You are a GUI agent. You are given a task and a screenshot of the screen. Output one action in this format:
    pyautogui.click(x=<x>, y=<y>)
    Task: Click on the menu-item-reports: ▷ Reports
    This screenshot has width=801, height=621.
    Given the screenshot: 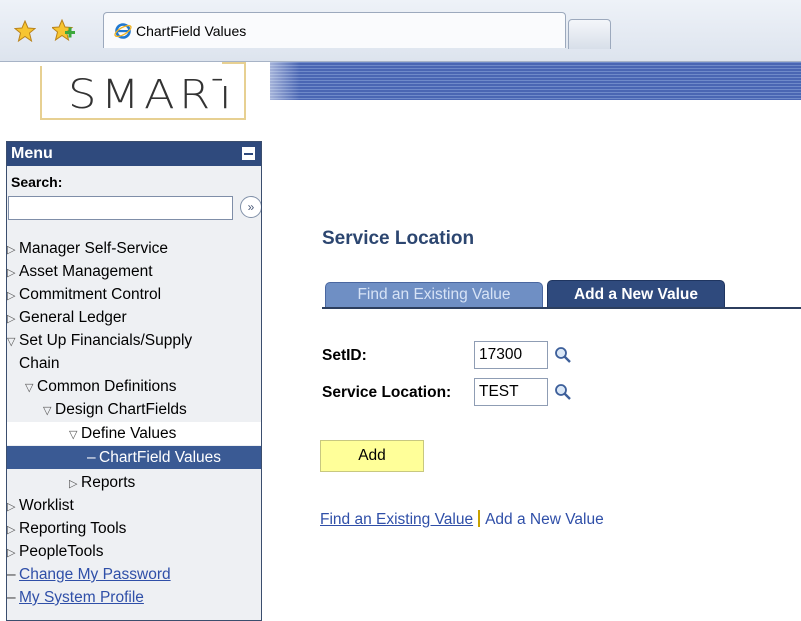 What is the action you would take?
    pyautogui.click(x=134, y=482)
    